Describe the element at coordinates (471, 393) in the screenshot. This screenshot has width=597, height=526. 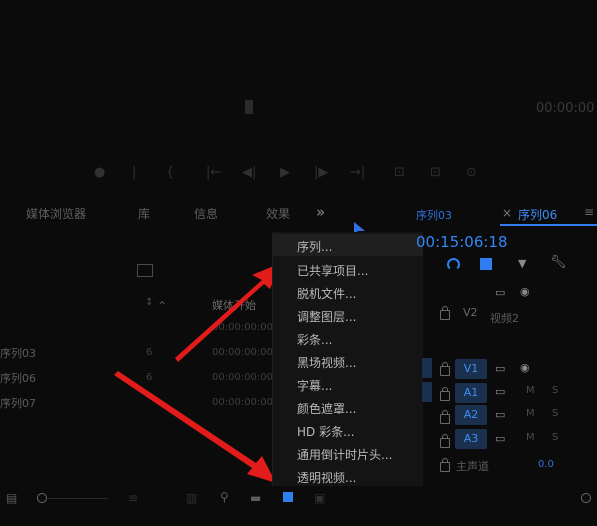
I see `track-a1-target: A1` at that location.